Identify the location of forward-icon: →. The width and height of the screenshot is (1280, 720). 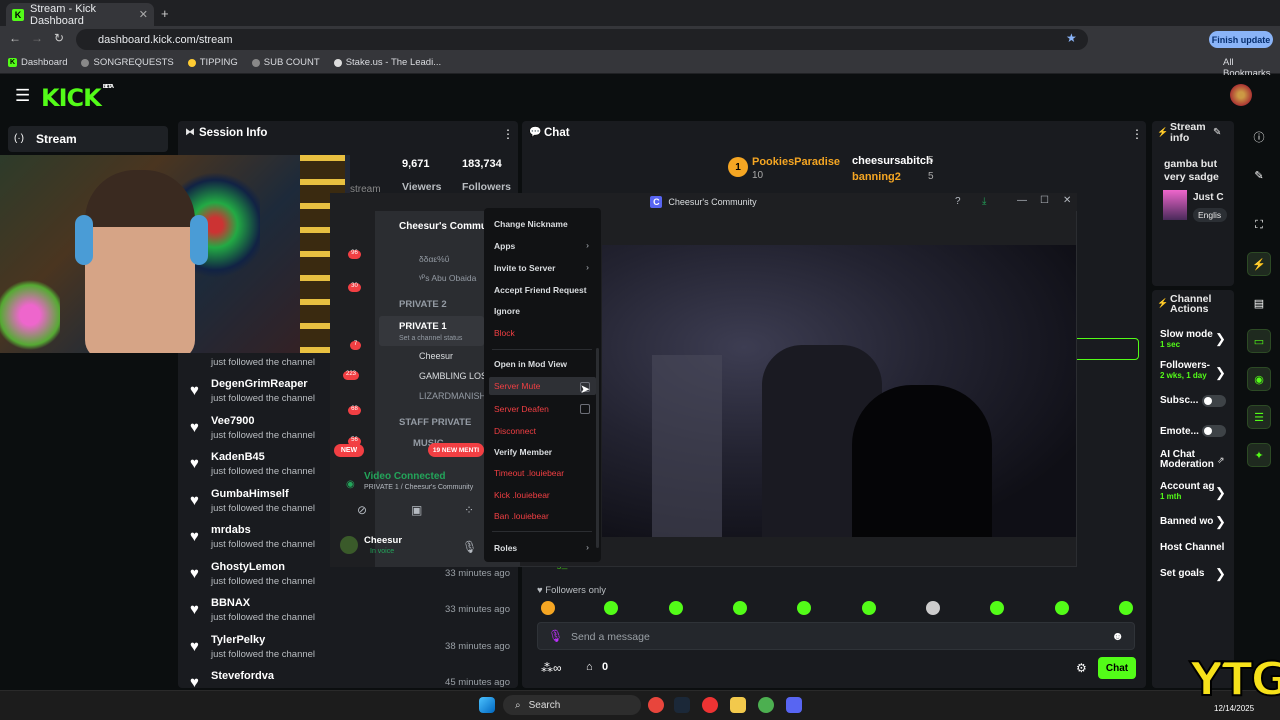
(37, 38).